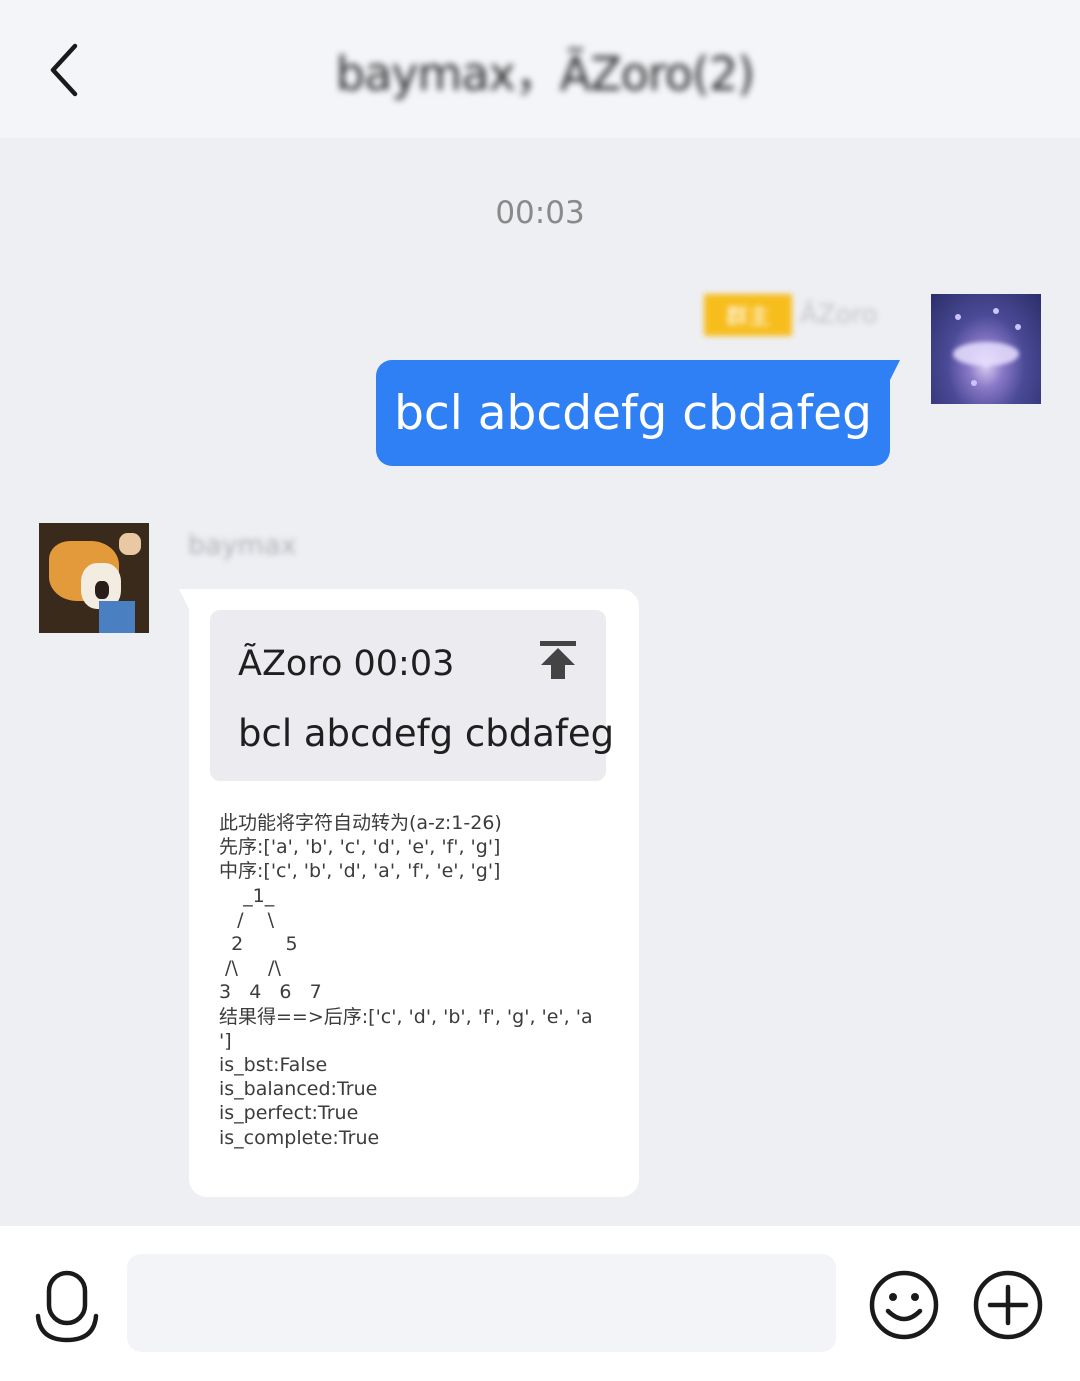 Image resolution: width=1080 pixels, height=1381 pixels. I want to click on input-bar, so click(540, 1303).